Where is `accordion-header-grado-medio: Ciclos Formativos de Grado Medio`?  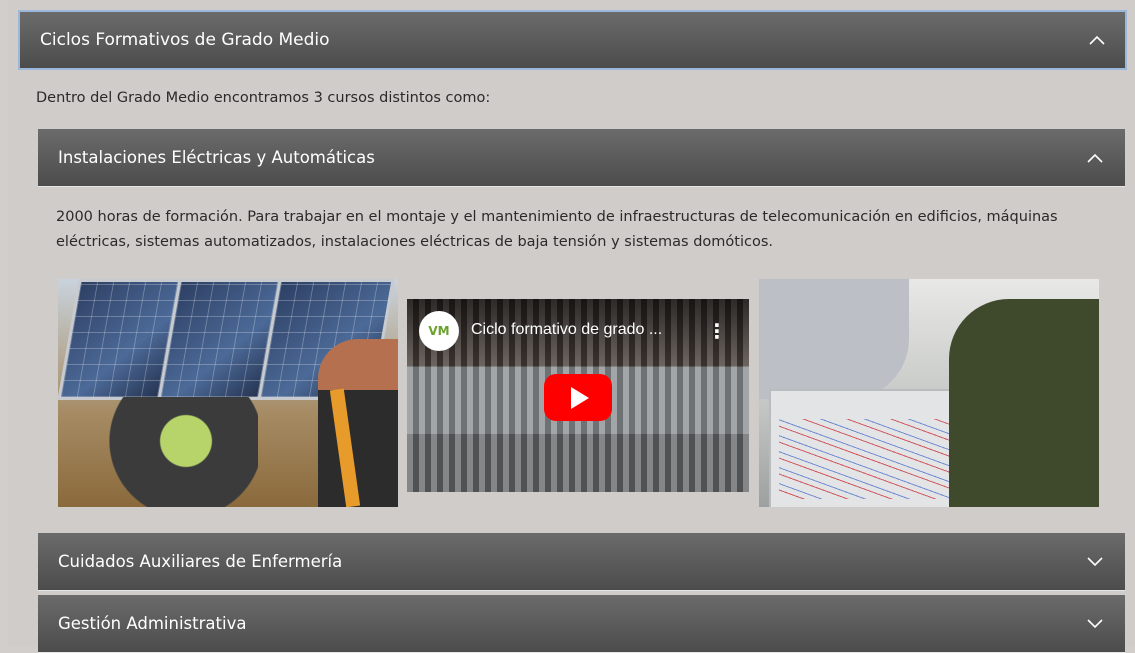 accordion-header-grado-medio: Ciclos Formativos de Grado Medio is located at coordinates (572, 40).